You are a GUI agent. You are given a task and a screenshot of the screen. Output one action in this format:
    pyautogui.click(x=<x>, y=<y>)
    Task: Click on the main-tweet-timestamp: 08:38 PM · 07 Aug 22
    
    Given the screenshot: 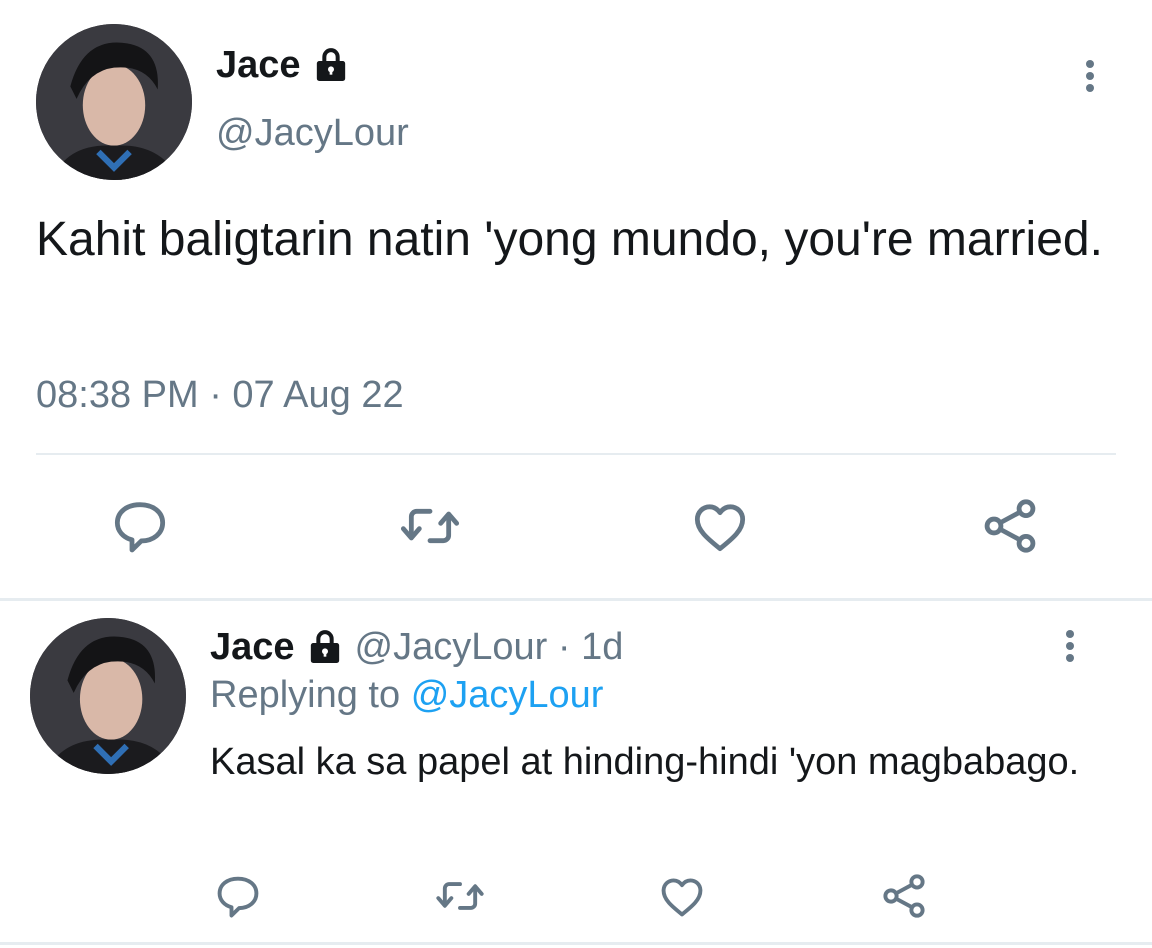 What is the action you would take?
    pyautogui.click(x=220, y=395)
    